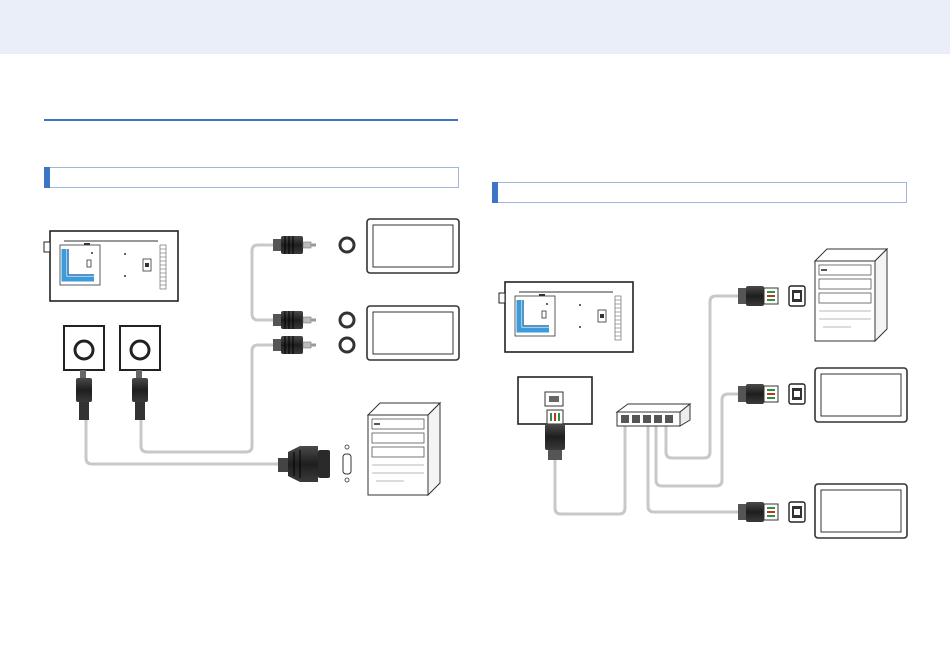 The height and width of the screenshot is (672, 950). I want to click on network-hub-icon, so click(653, 414).